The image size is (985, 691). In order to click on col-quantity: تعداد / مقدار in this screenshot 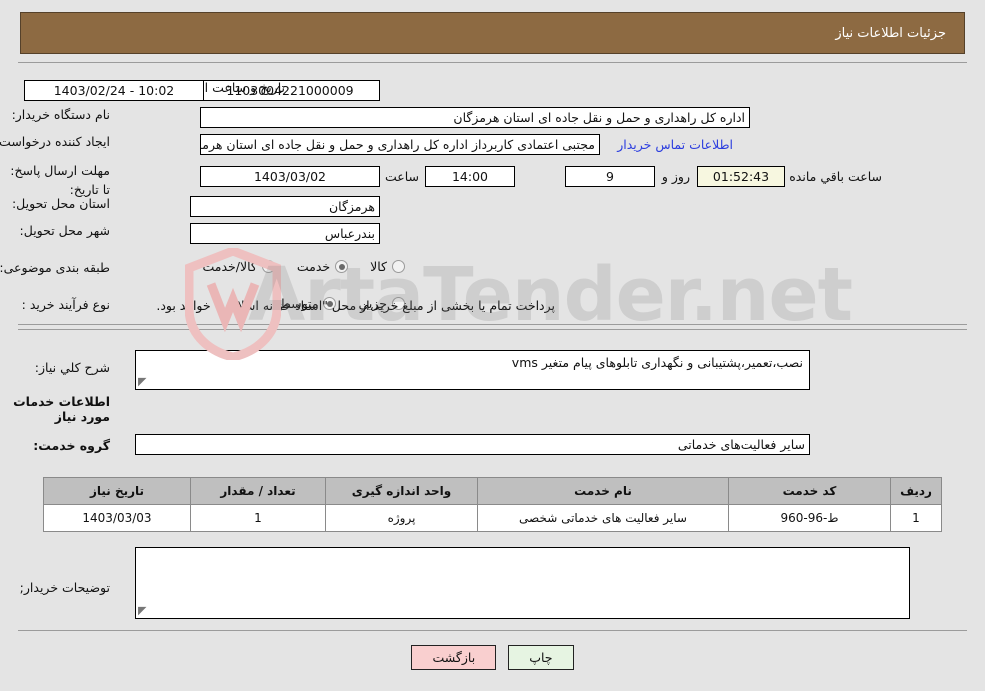, I will do `click(258, 491)`.